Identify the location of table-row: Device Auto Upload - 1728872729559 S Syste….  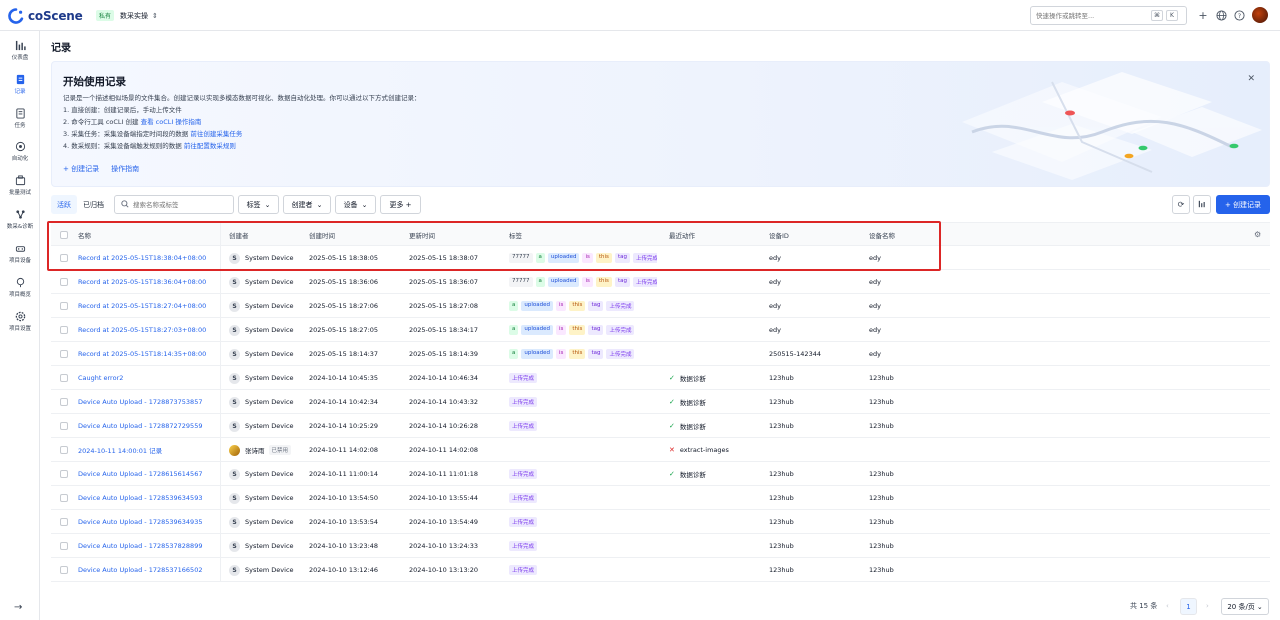
(660, 426).